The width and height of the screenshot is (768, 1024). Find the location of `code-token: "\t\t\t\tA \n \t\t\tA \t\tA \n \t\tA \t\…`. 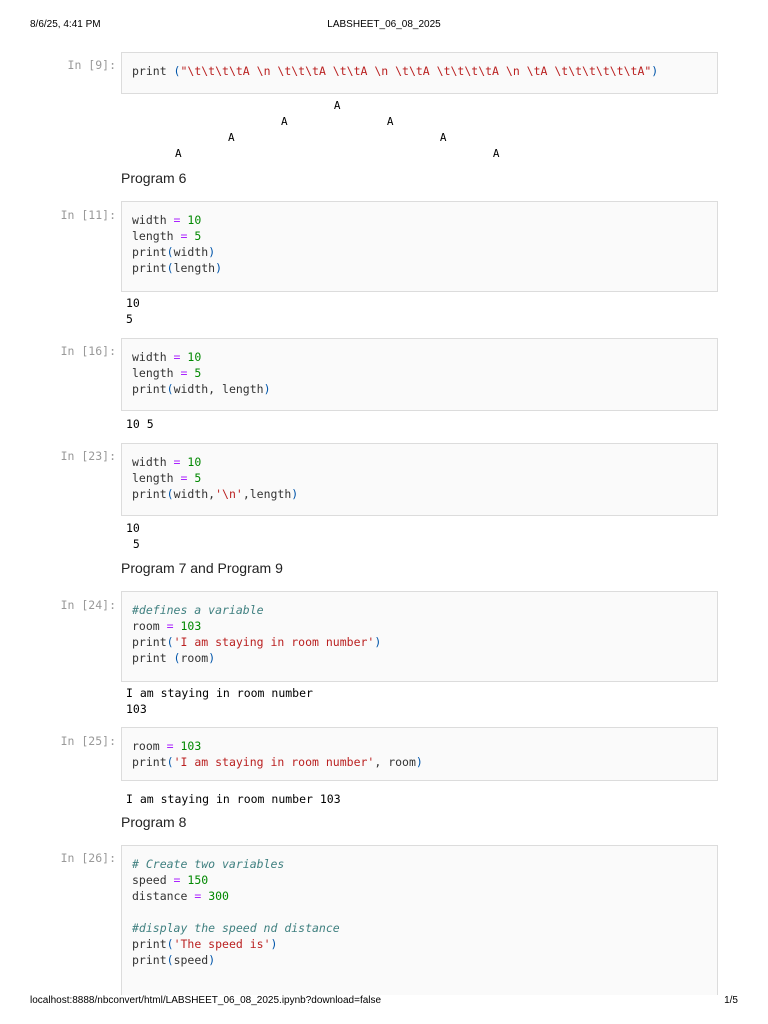

code-token: "\t\t\t\tA \n \t\t\tA \t\tA \n \t\tA \t\… is located at coordinates (416, 71).